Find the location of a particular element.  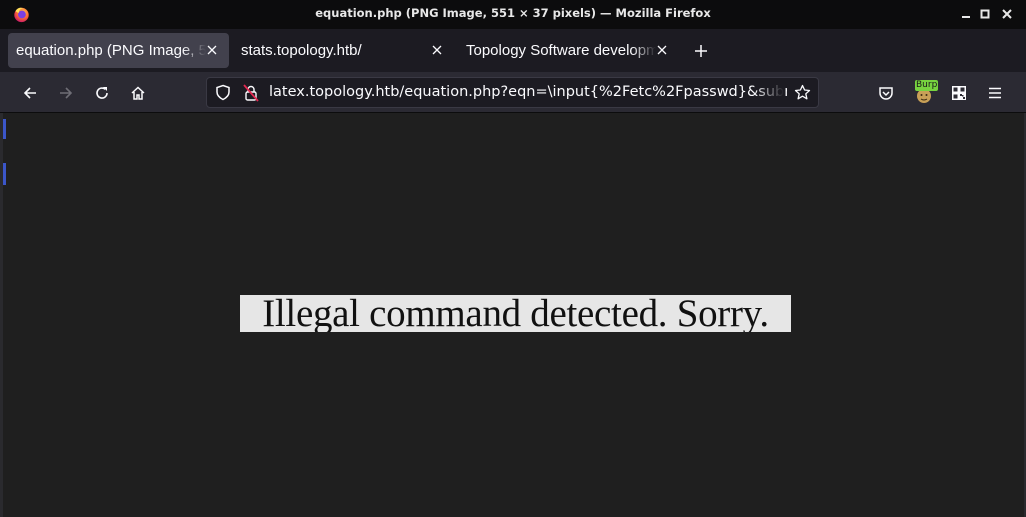

back-arrow-icon is located at coordinates (30, 93).